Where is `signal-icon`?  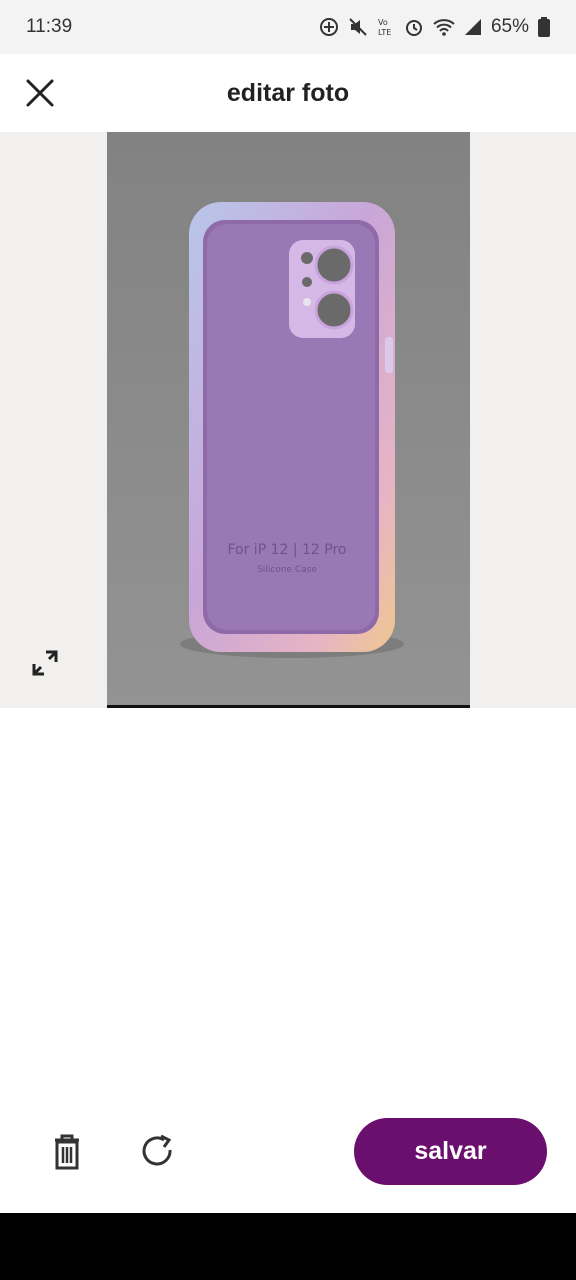
signal-icon is located at coordinates (472, 27).